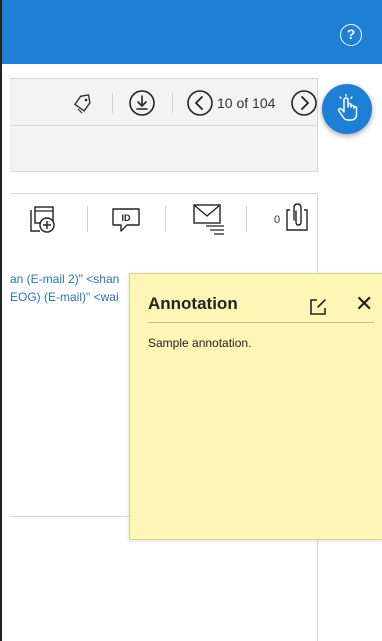 The height and width of the screenshot is (641, 382). I want to click on download-icon, so click(142, 103).